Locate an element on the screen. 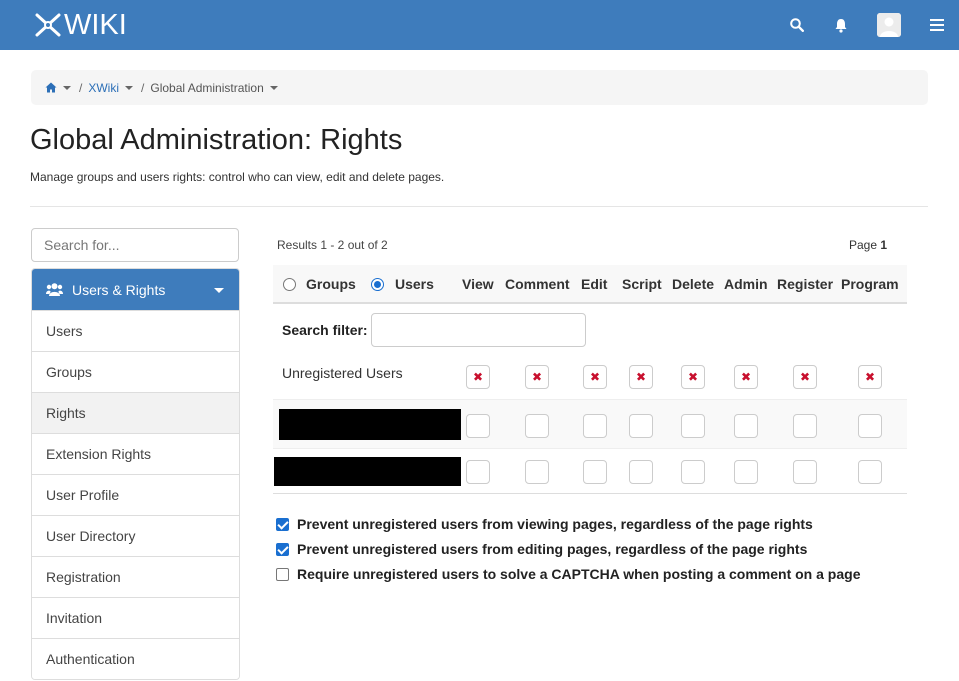  right-toggle-program: ✖ is located at coordinates (870, 377).